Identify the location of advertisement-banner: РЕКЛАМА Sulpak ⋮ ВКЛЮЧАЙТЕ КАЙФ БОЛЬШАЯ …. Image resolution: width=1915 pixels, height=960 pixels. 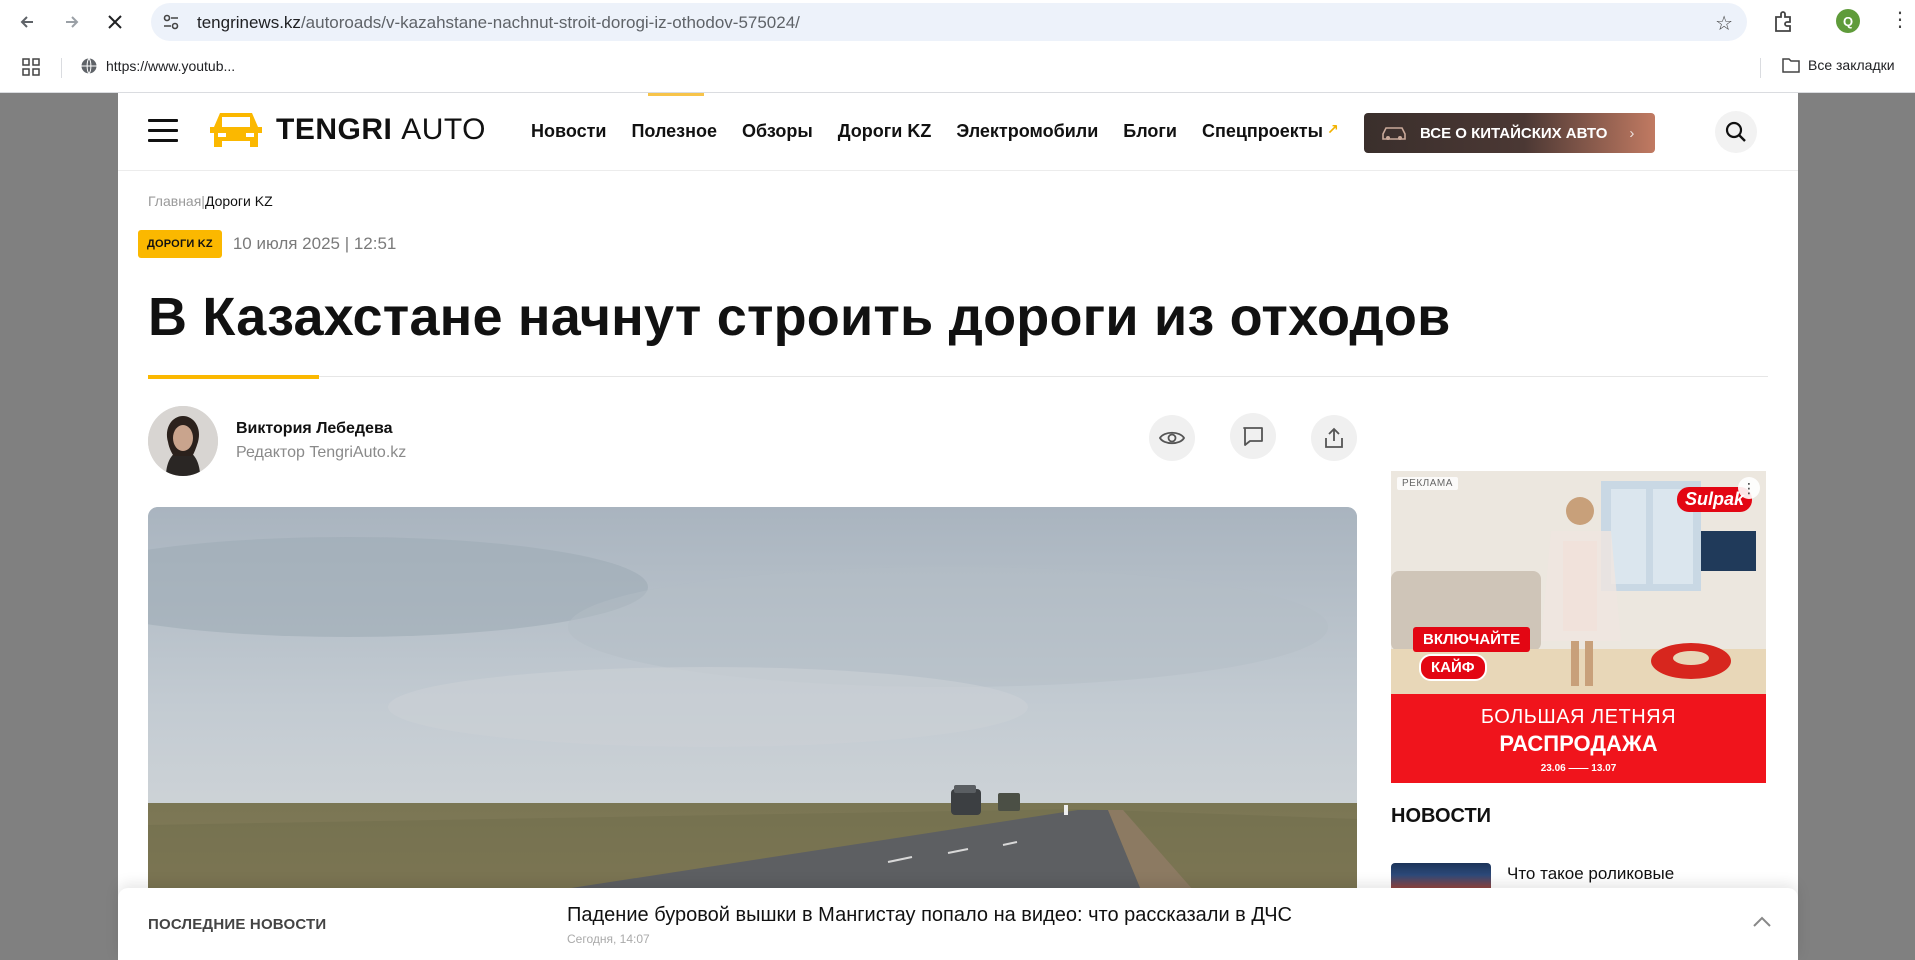
(1578, 627).